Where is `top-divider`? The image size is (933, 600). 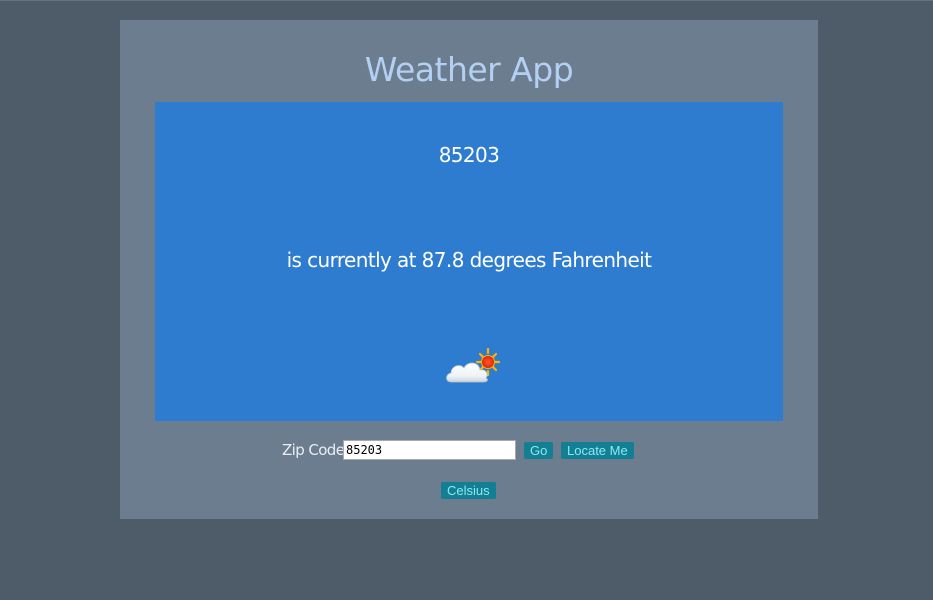 top-divider is located at coordinates (466, 0).